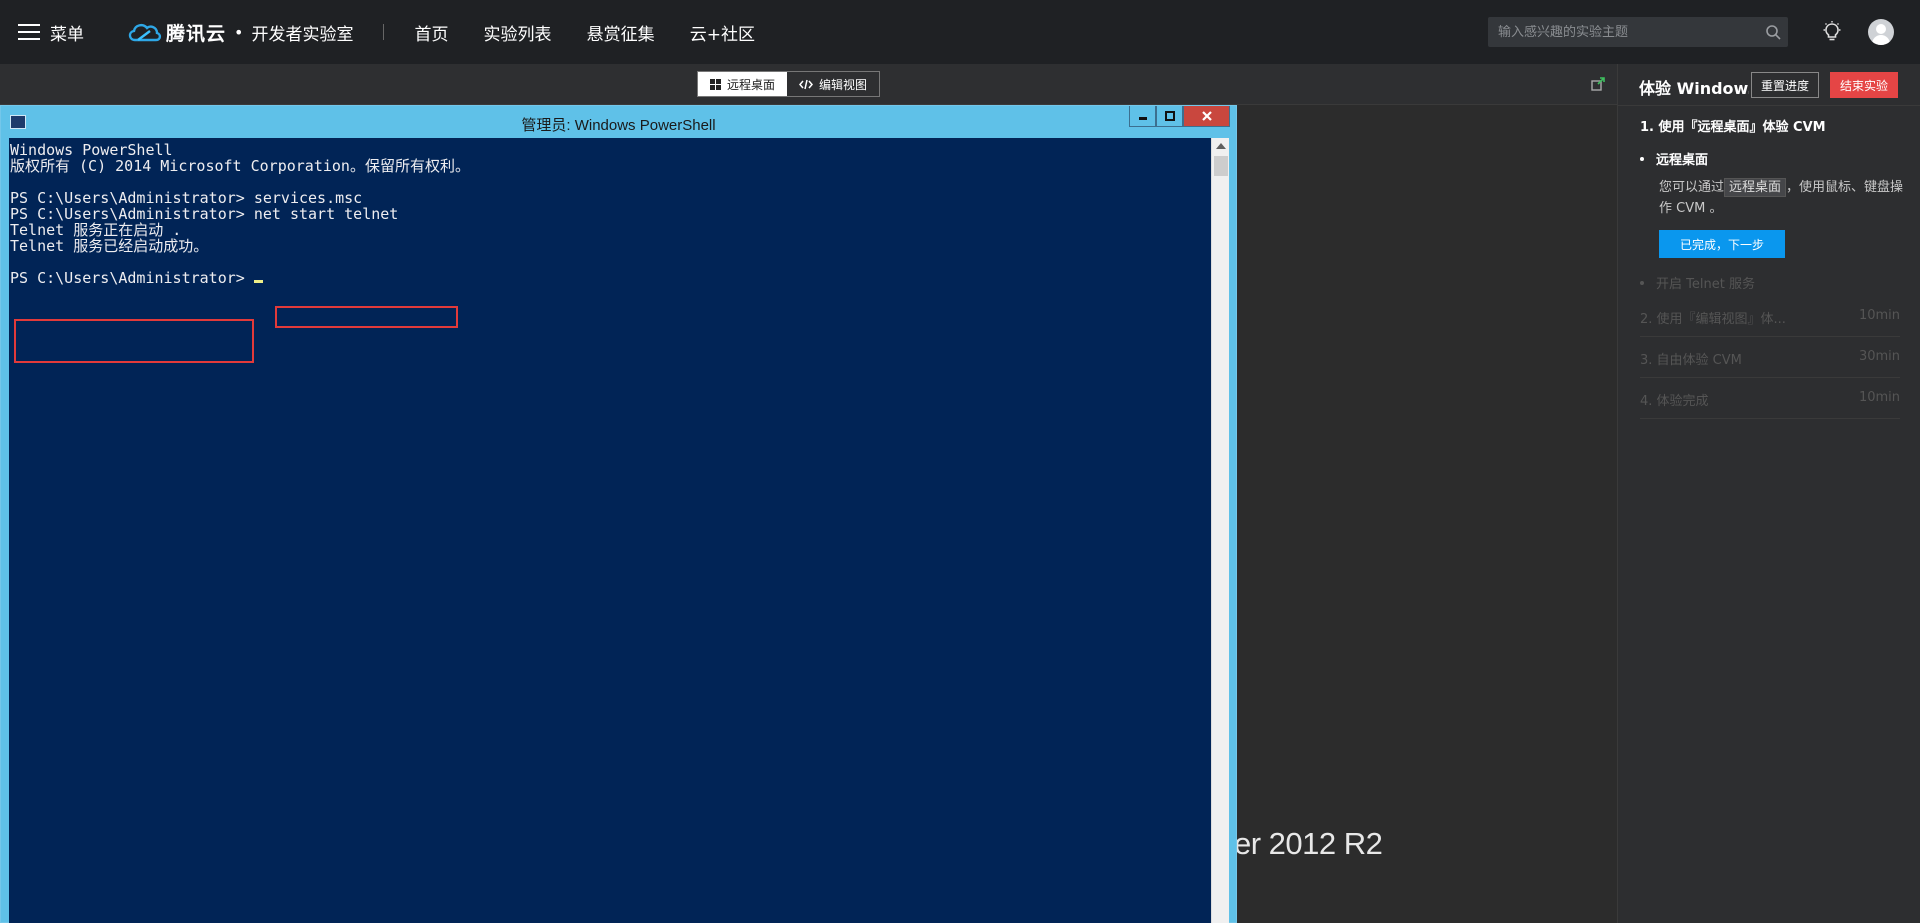 This screenshot has width=1920, height=923. Describe the element at coordinates (1691, 360) in the screenshot. I see `step-name: 3. 自由体验 CVM` at that location.